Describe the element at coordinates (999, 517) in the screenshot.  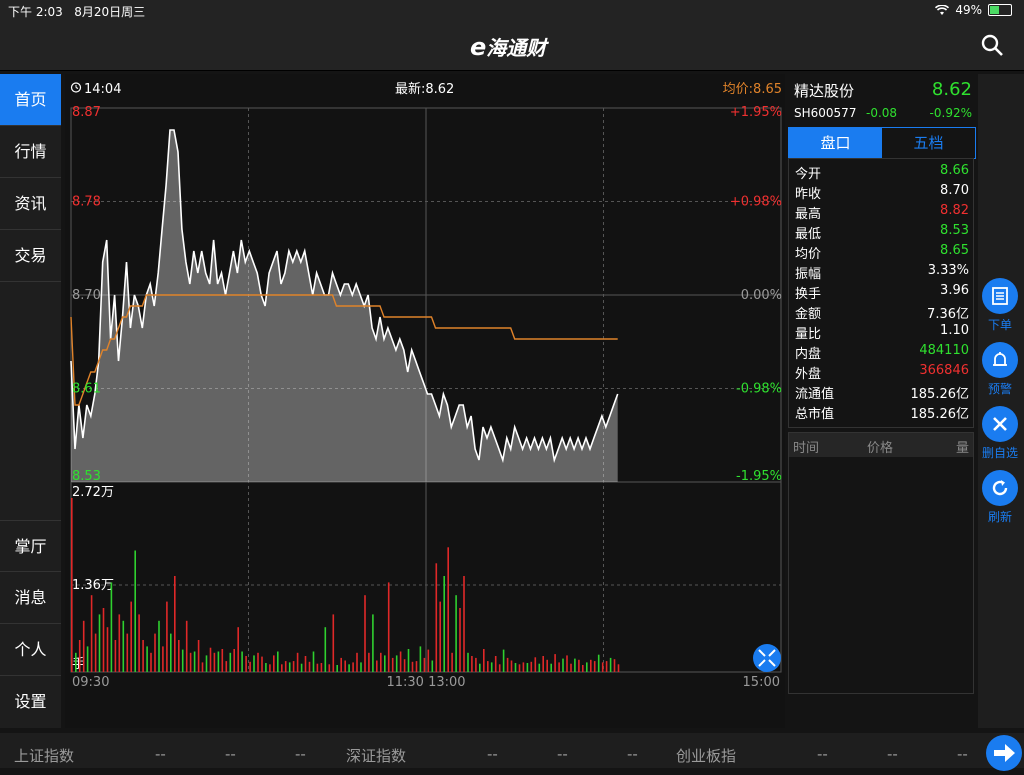
I see `refresh-label: 刷新` at that location.